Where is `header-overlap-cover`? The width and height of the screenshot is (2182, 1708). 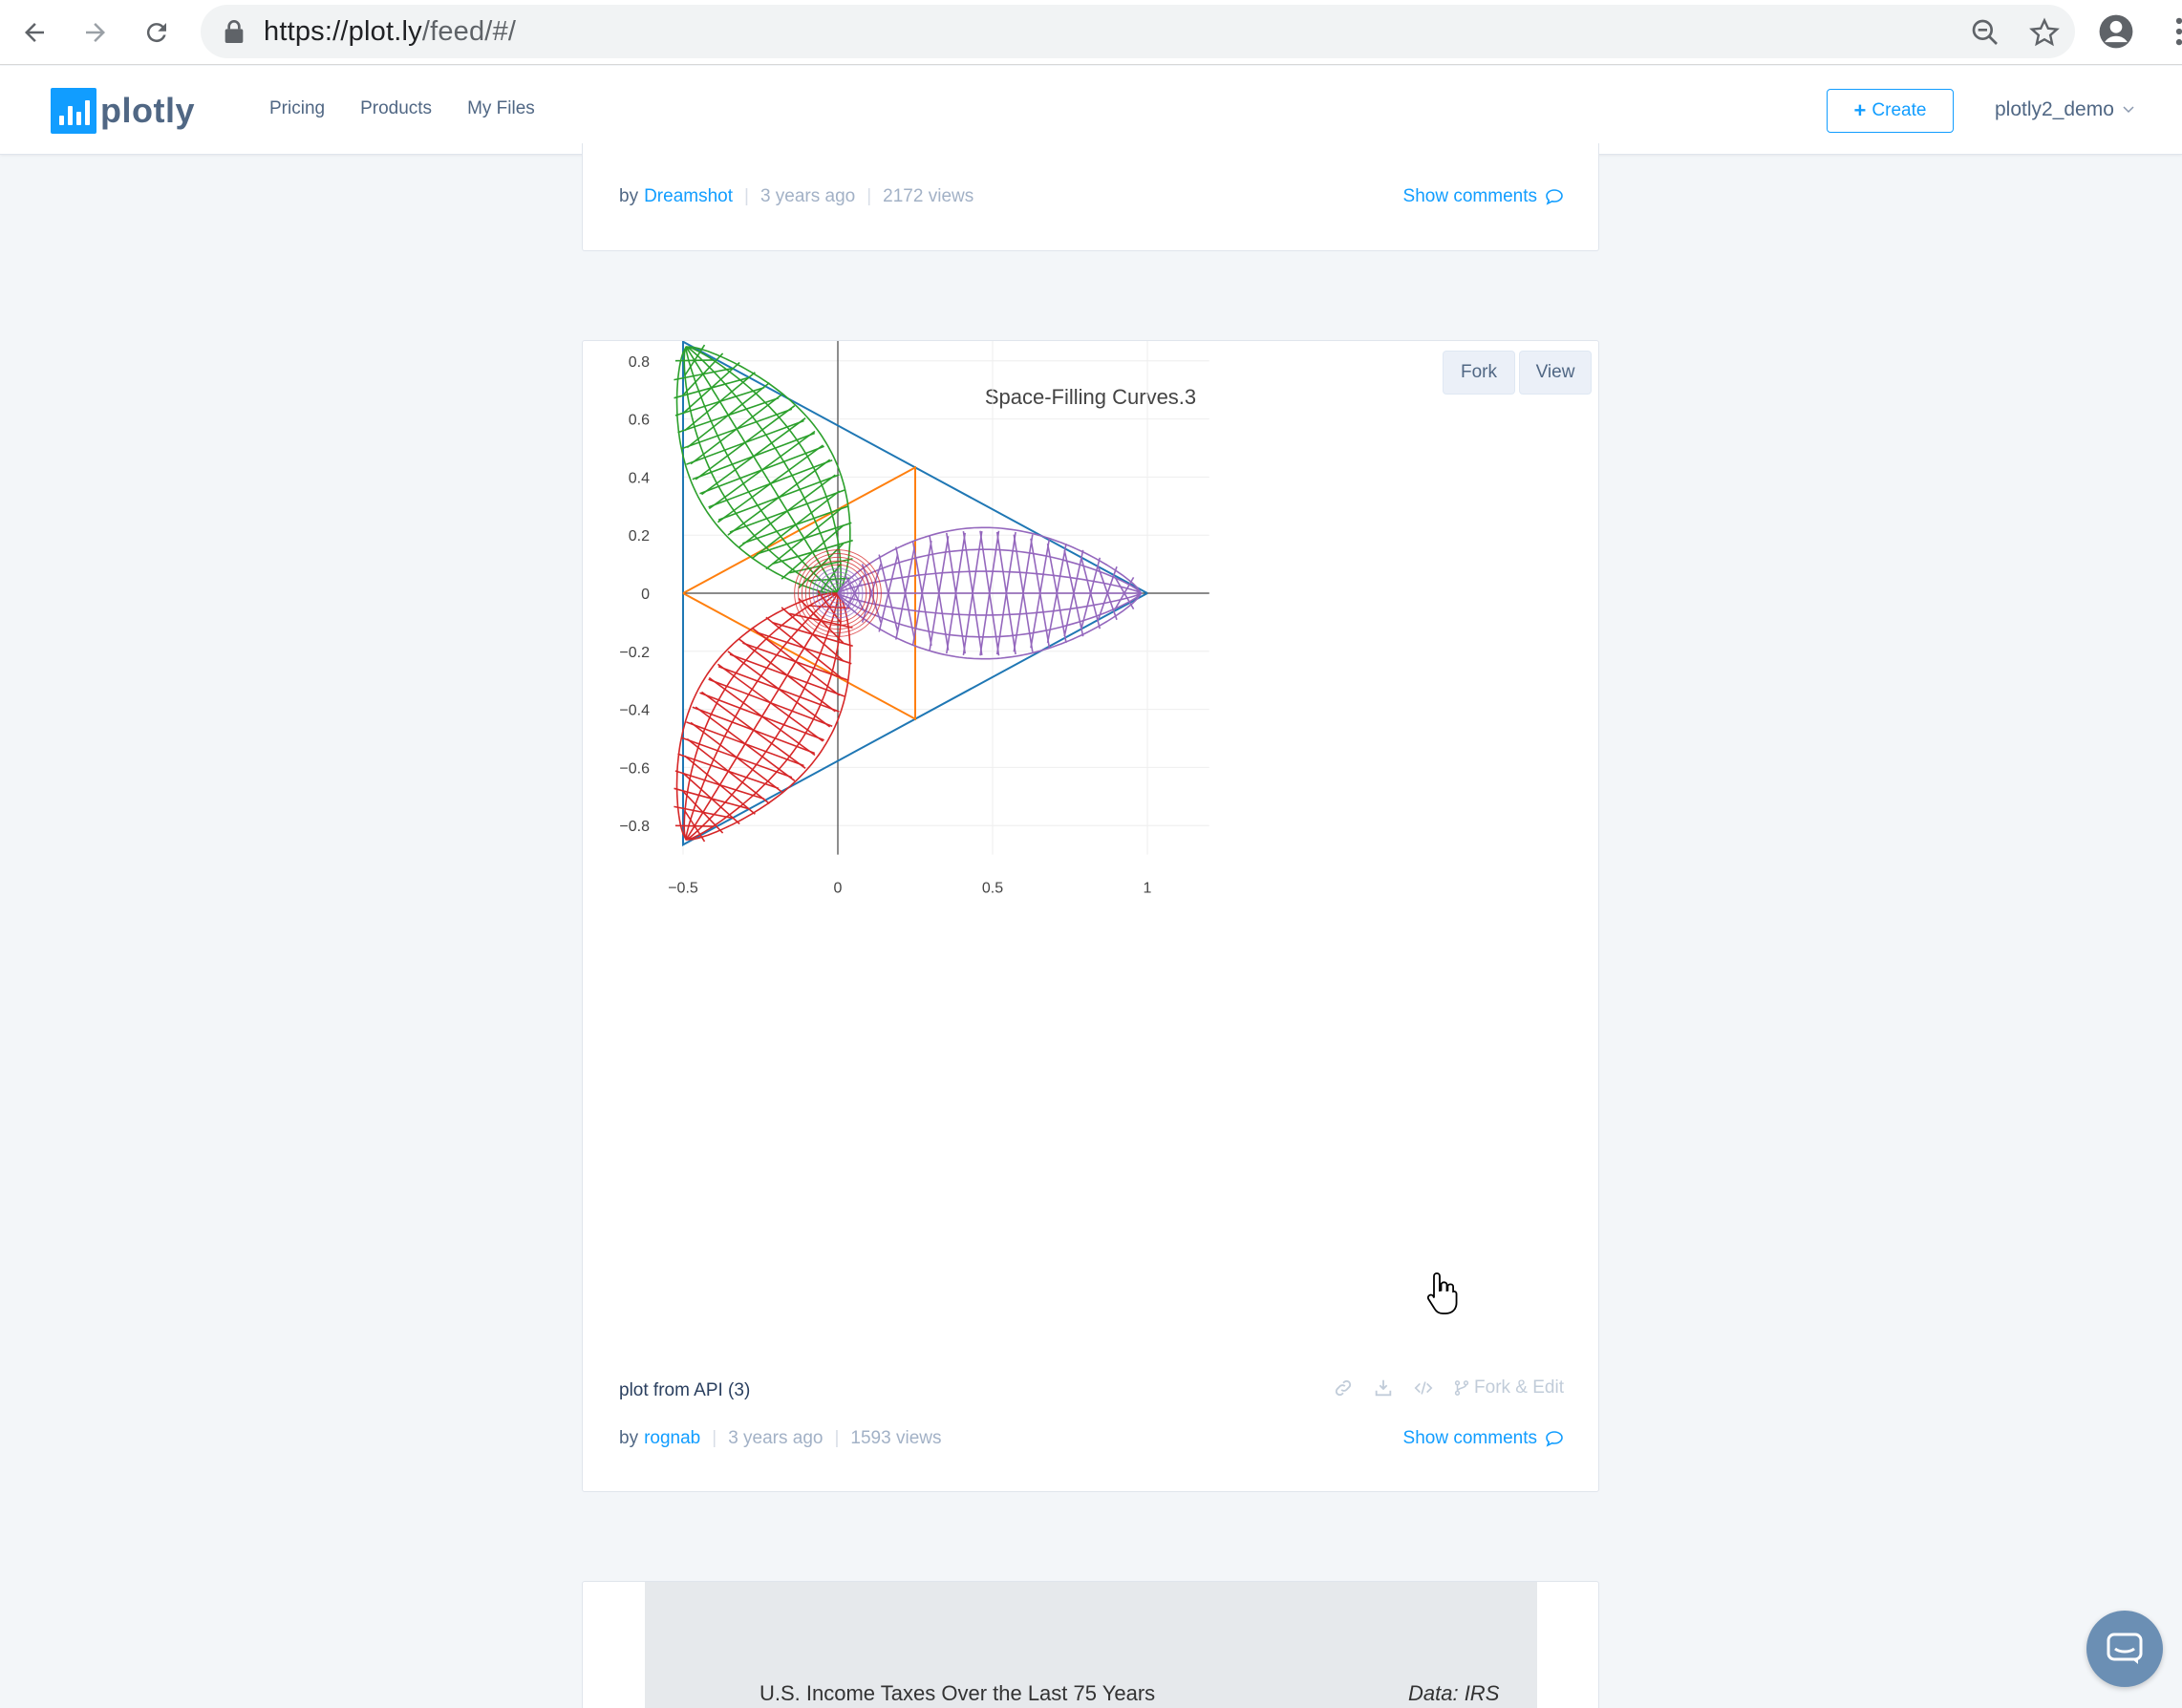 header-overlap-cover is located at coordinates (1091, 149).